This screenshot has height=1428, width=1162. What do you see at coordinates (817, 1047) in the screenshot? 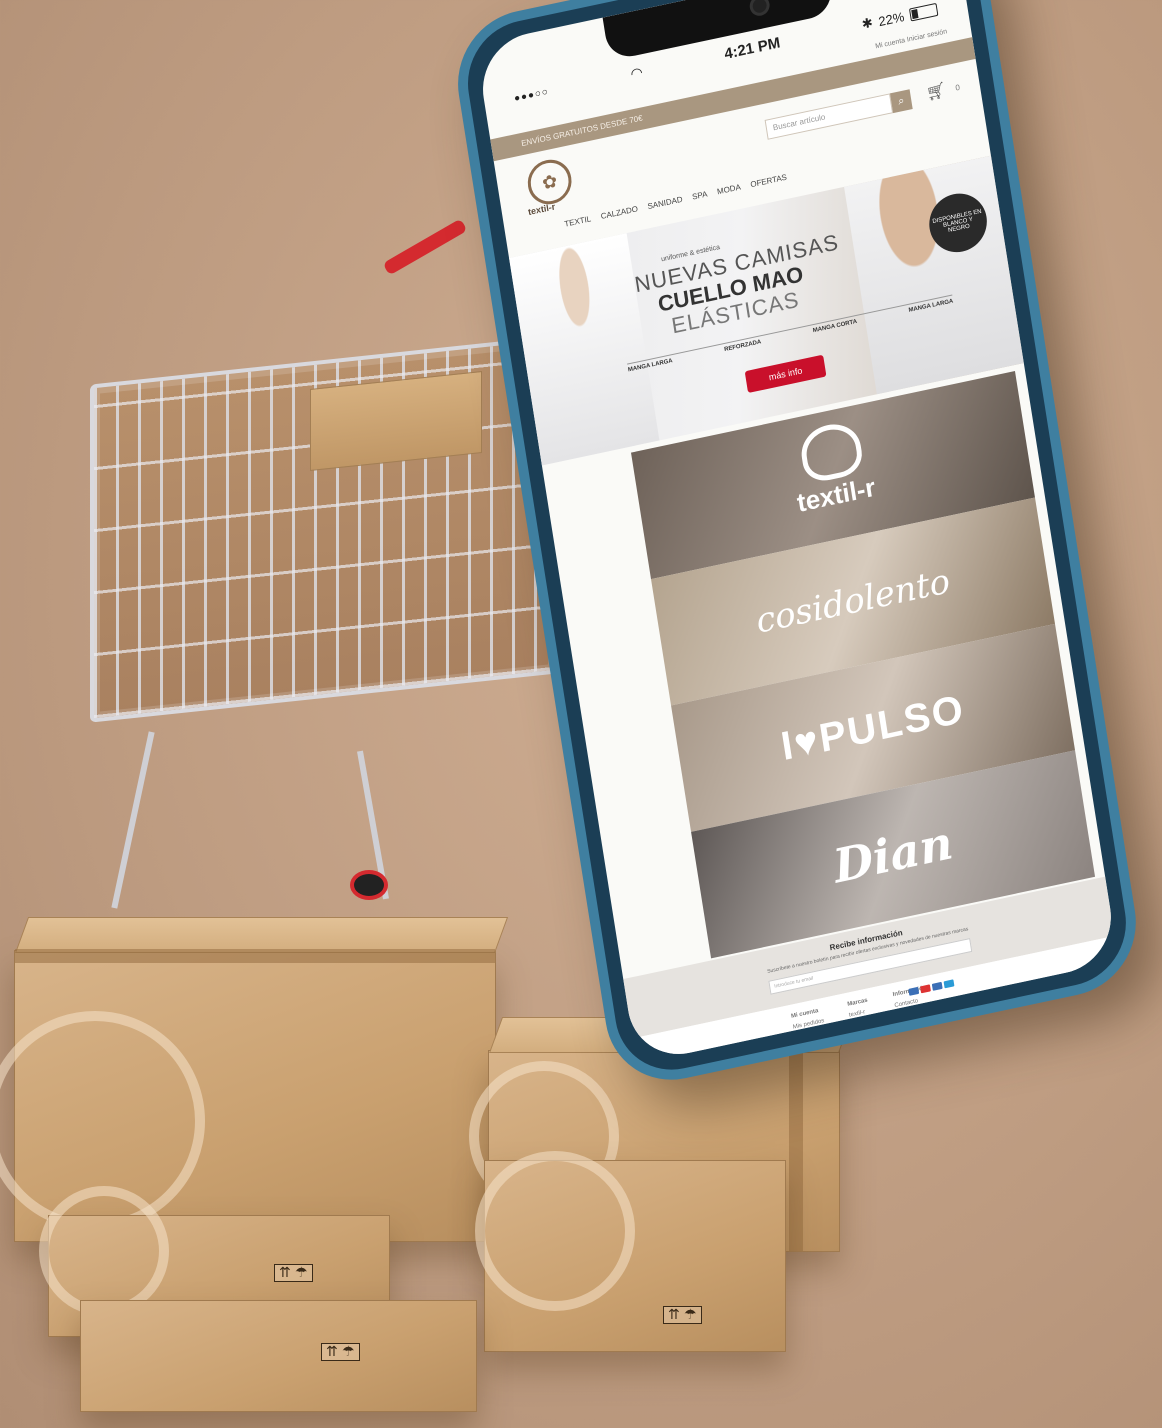
I see `footer-link: Cerrar sesión` at bounding box center [817, 1047].